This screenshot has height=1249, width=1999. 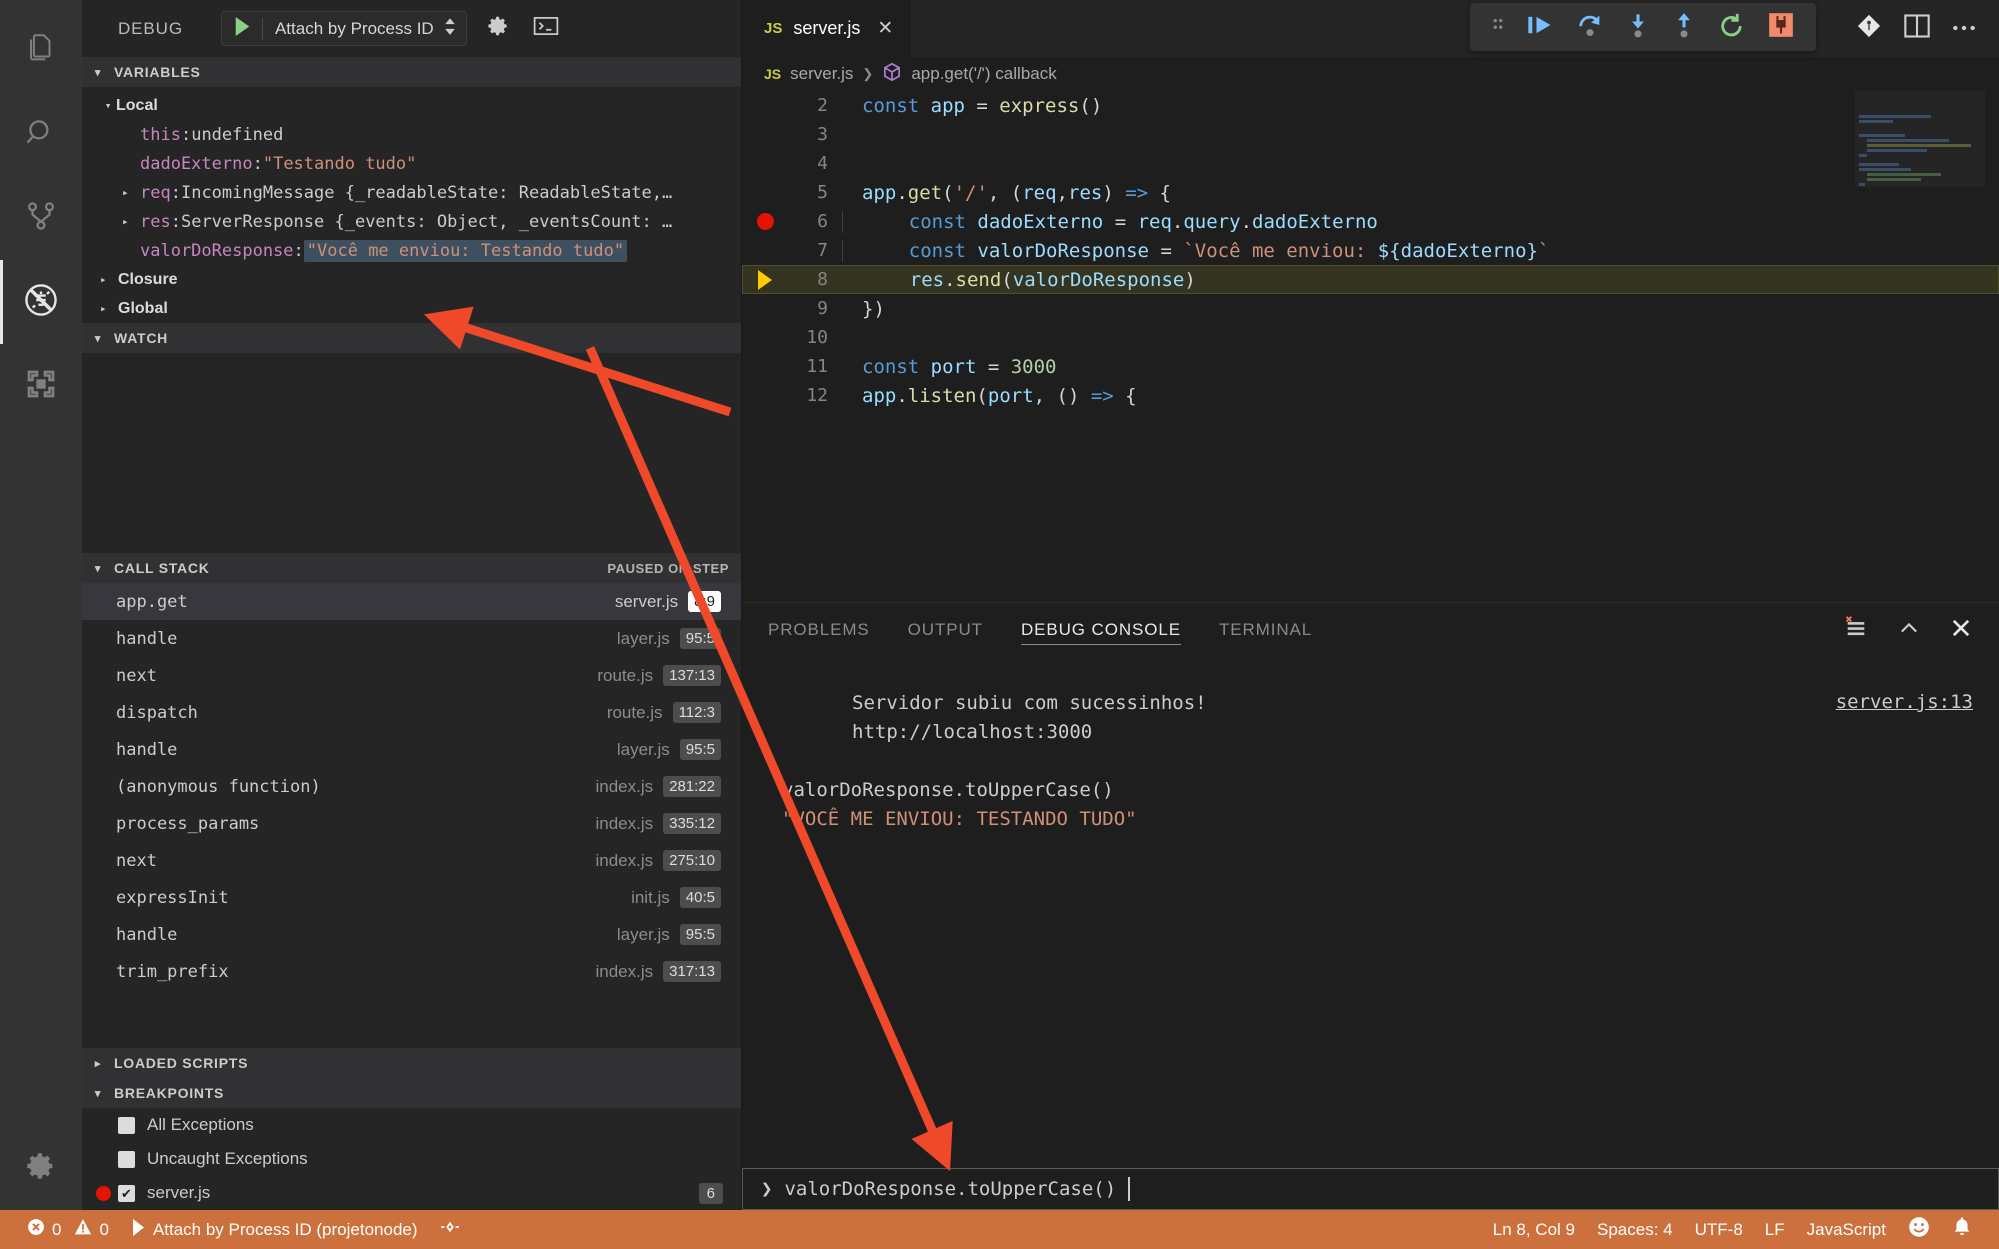 What do you see at coordinates (1732, 27) in the screenshot?
I see `restart-icon` at bounding box center [1732, 27].